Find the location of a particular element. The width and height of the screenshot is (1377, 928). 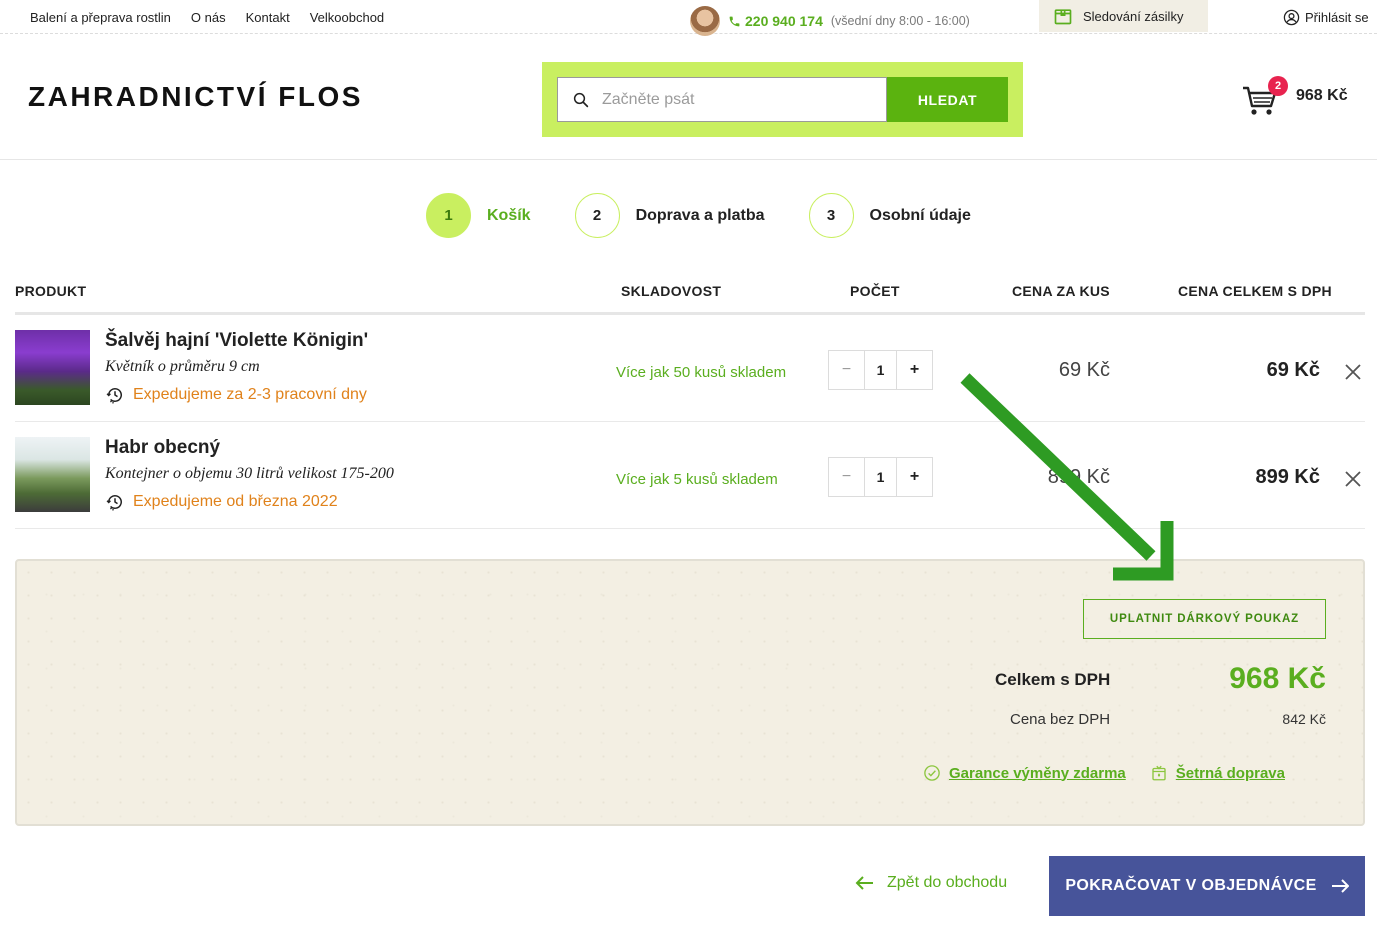

step-label: Osobní údaje is located at coordinates (920, 215).